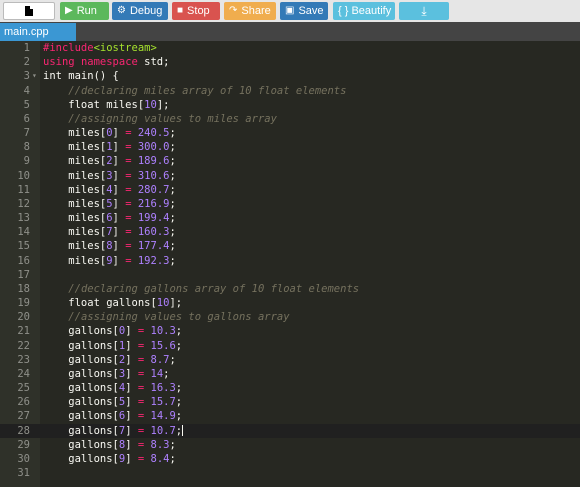 The image size is (580, 487). I want to click on code-line: 25 gallons[4] = 16.3;, so click(290, 388).